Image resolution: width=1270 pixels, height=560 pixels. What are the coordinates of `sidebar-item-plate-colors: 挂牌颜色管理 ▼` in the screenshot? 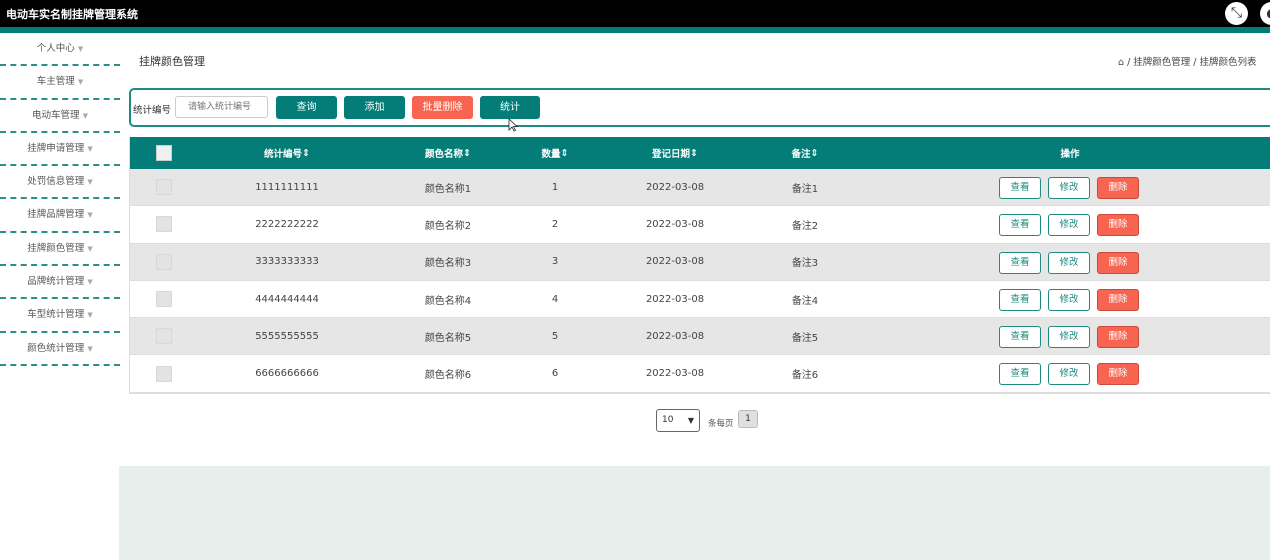 It's located at (60, 250).